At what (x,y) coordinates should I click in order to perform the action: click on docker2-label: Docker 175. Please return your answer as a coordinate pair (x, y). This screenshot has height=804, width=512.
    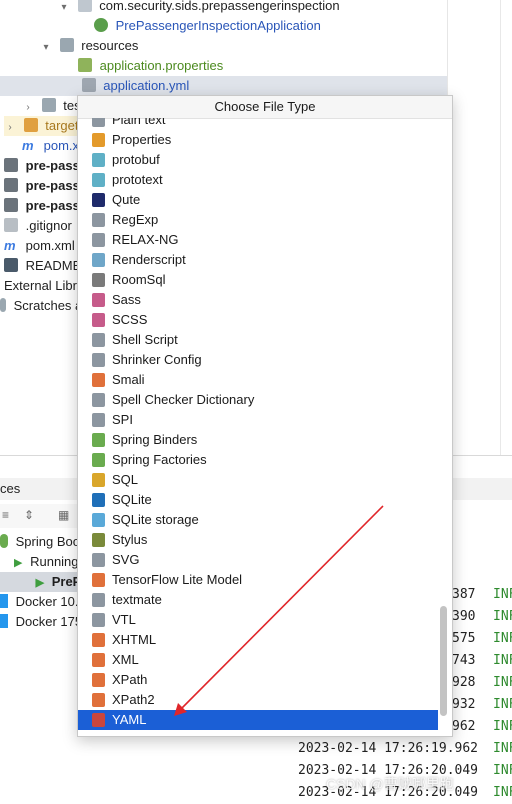
    Looking at the image, I should click on (49, 621).